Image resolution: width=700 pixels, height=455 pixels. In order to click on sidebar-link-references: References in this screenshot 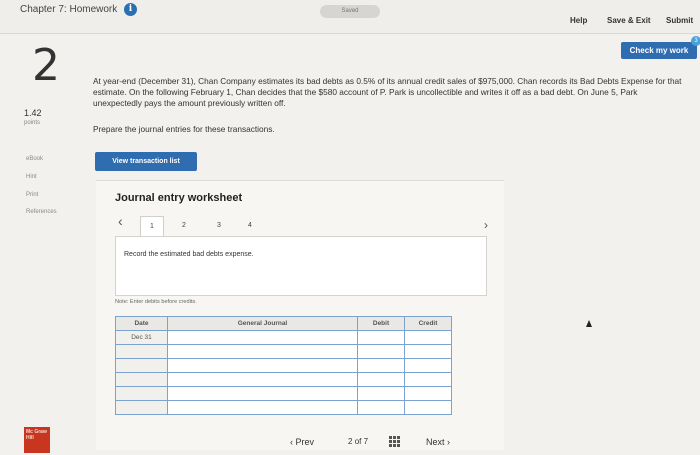, I will do `click(41, 212)`.